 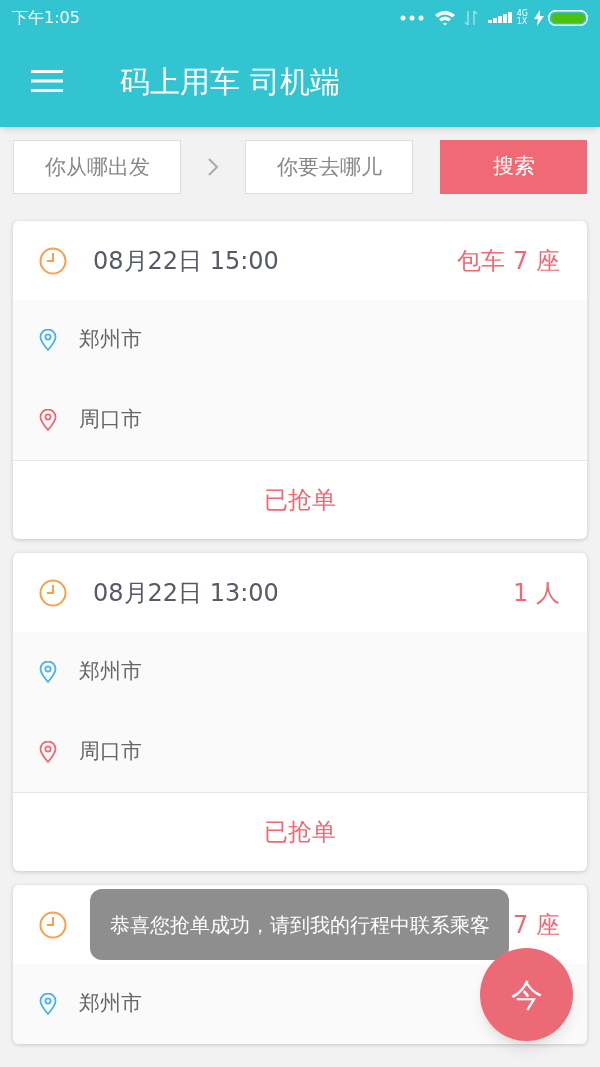 What do you see at coordinates (513, 167) in the screenshot?
I see `search-button: 搜索` at bounding box center [513, 167].